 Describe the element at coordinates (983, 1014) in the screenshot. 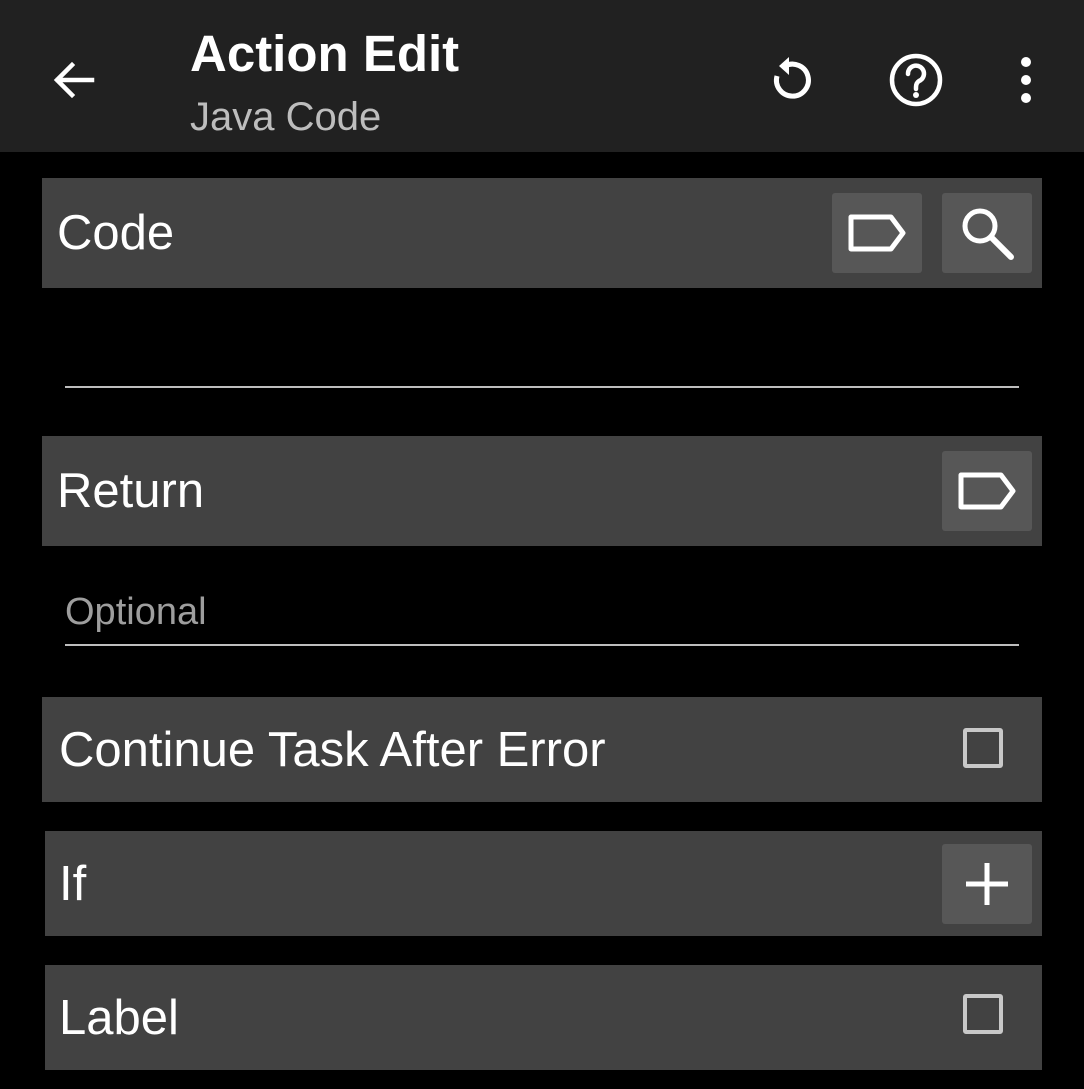

I see `label-checkbox` at that location.